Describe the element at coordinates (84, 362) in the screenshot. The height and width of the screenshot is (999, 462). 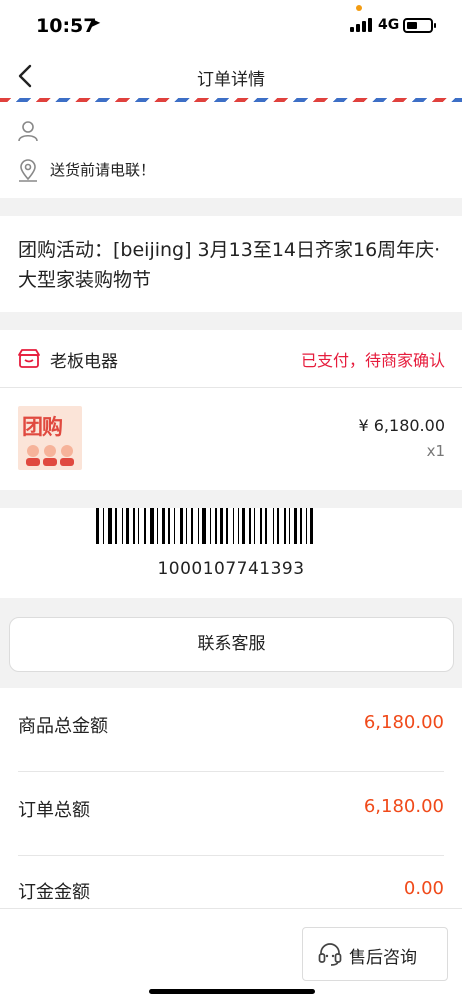
I see `shop-name: 老板电器` at that location.